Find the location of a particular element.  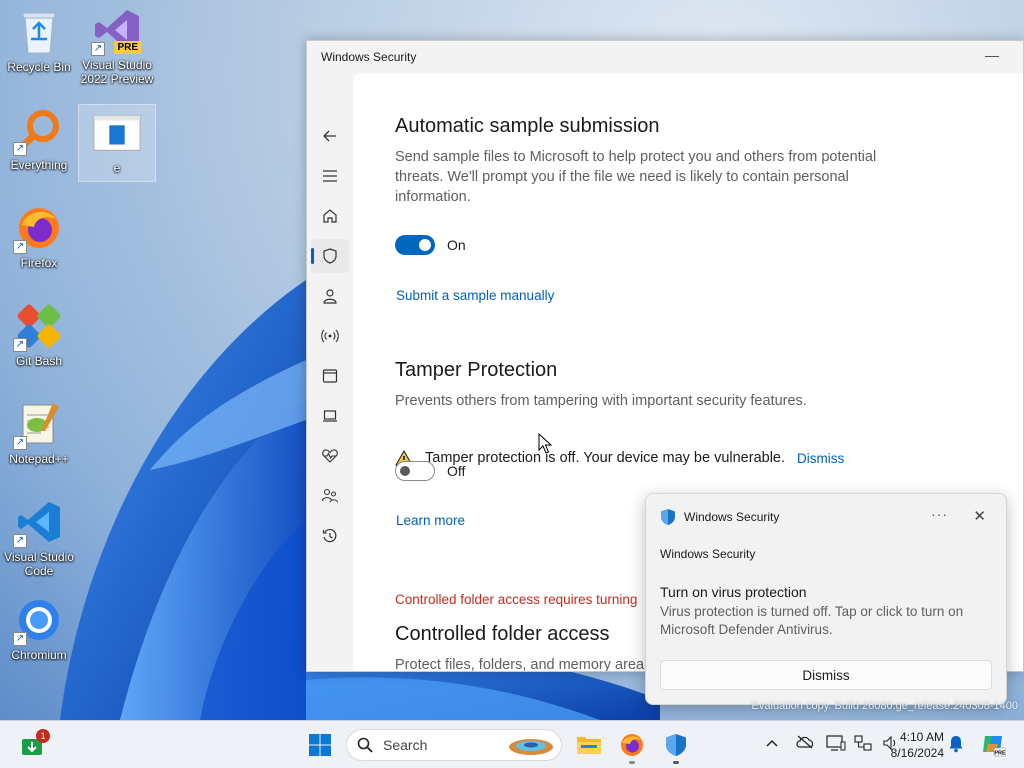

nav-protection-history is located at coordinates (330, 536).